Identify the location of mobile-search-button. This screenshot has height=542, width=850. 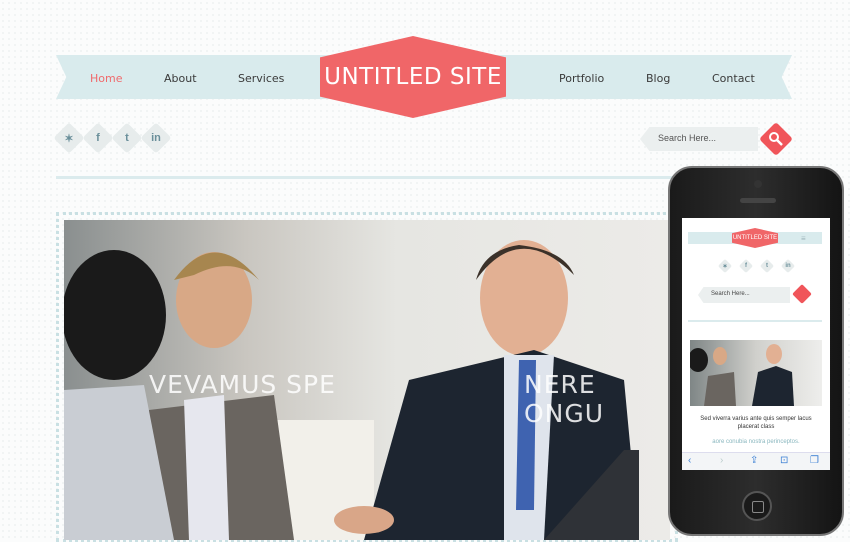
(802, 294).